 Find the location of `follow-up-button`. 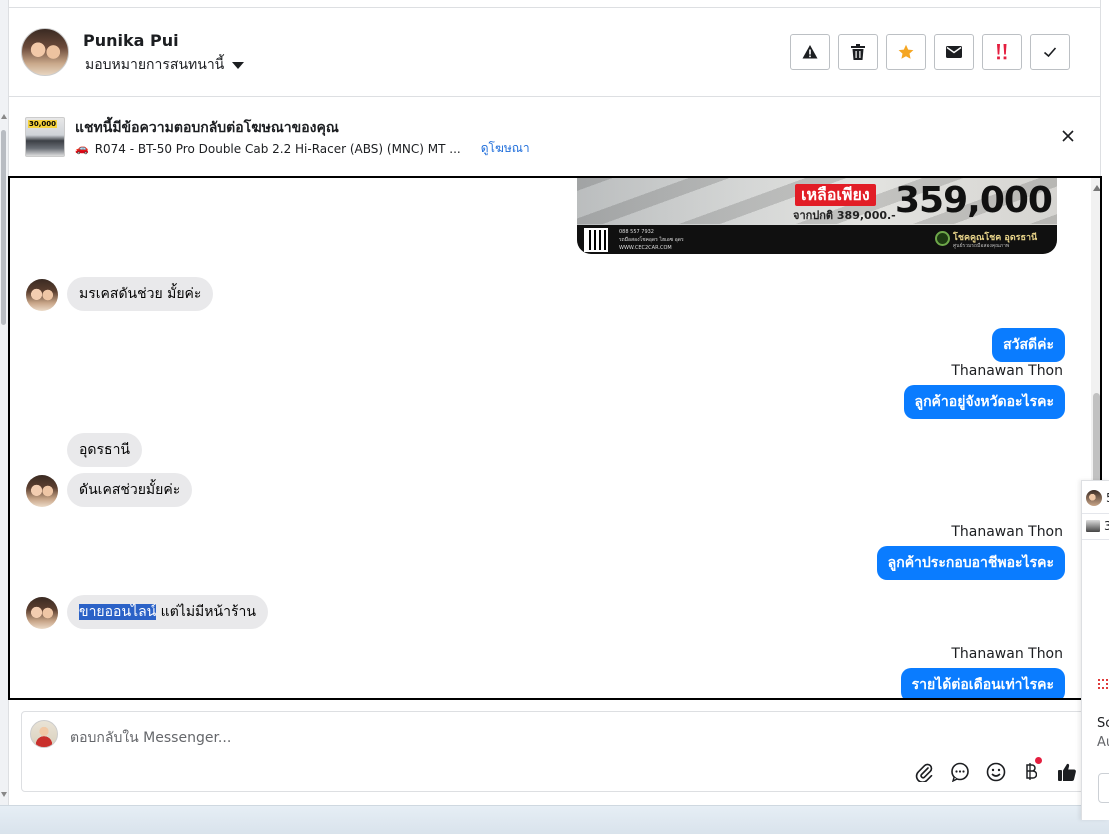

follow-up-button is located at coordinates (1002, 52).